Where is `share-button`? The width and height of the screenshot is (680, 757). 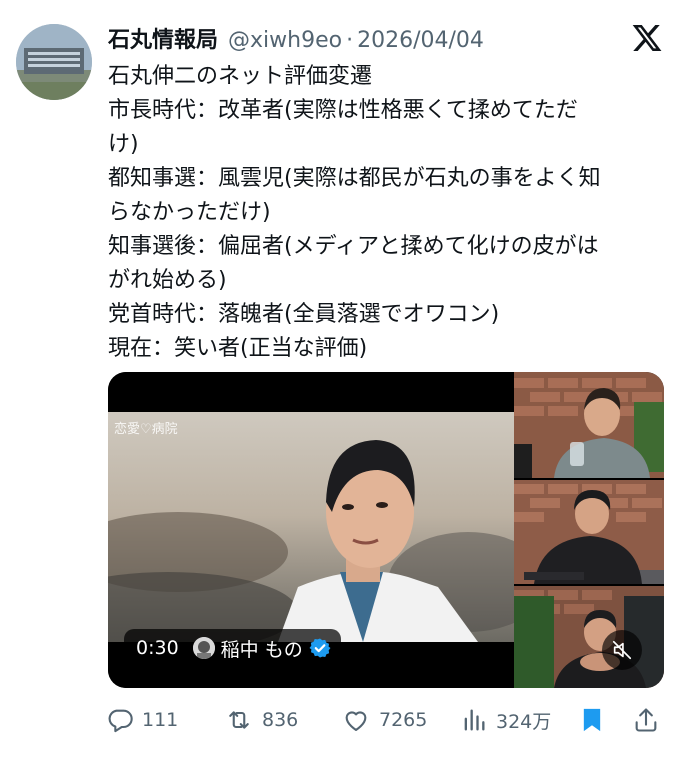 share-button is located at coordinates (646, 720).